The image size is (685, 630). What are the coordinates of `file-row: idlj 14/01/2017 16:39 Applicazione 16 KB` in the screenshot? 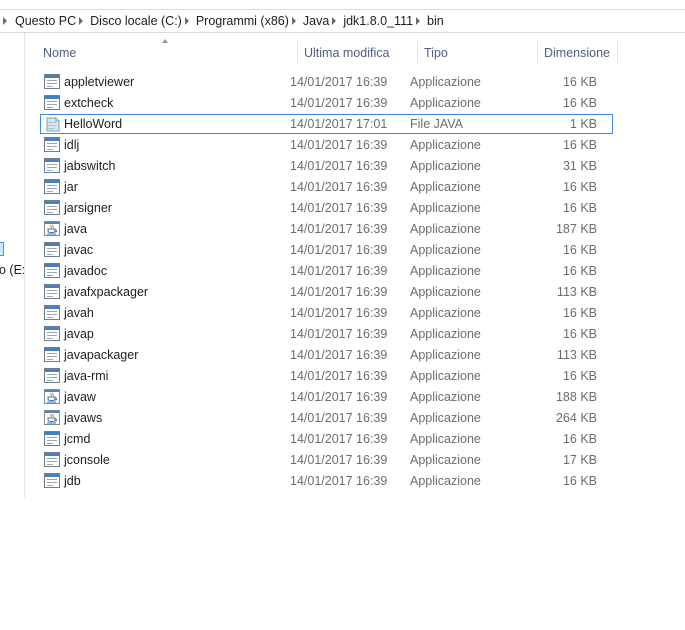 It's located at (326, 145).